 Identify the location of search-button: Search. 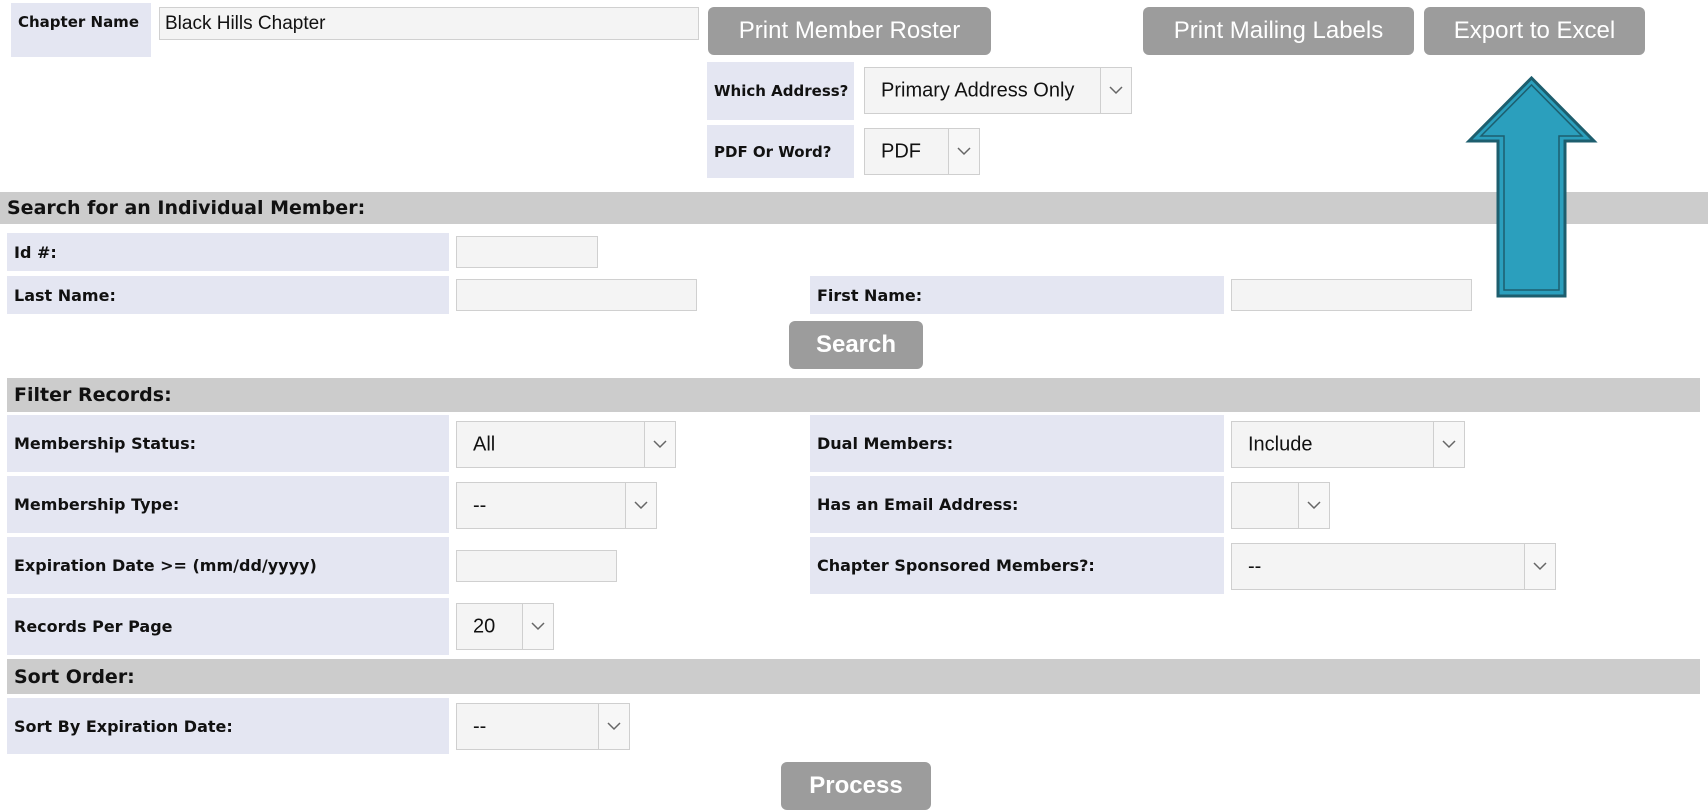
(856, 345).